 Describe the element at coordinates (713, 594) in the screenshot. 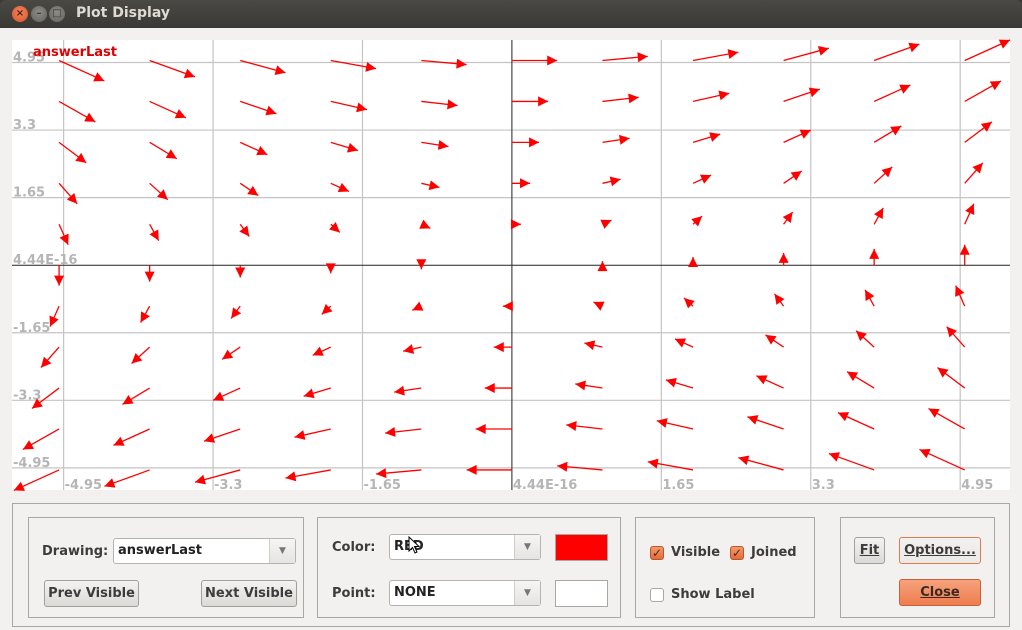

I see `show-label-label: Show Label` at that location.